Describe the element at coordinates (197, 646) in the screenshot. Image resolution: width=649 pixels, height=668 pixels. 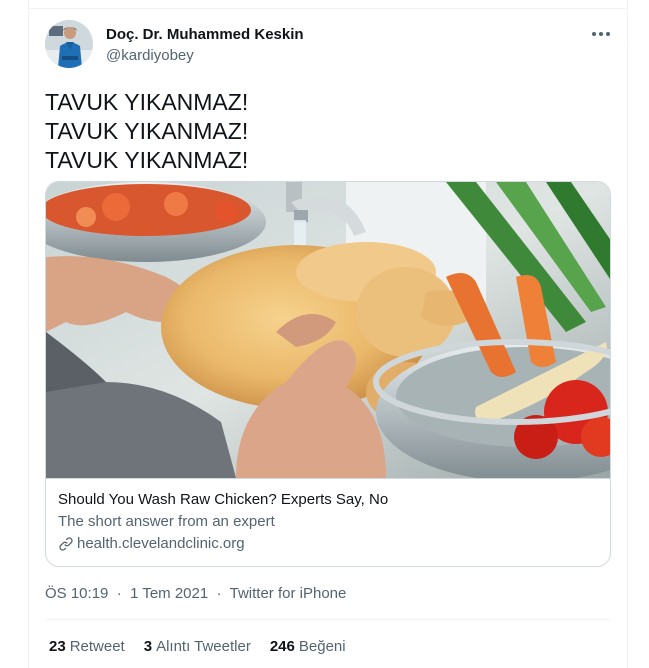
I see `quote-count: 3 Alıntı Tweetler` at that location.